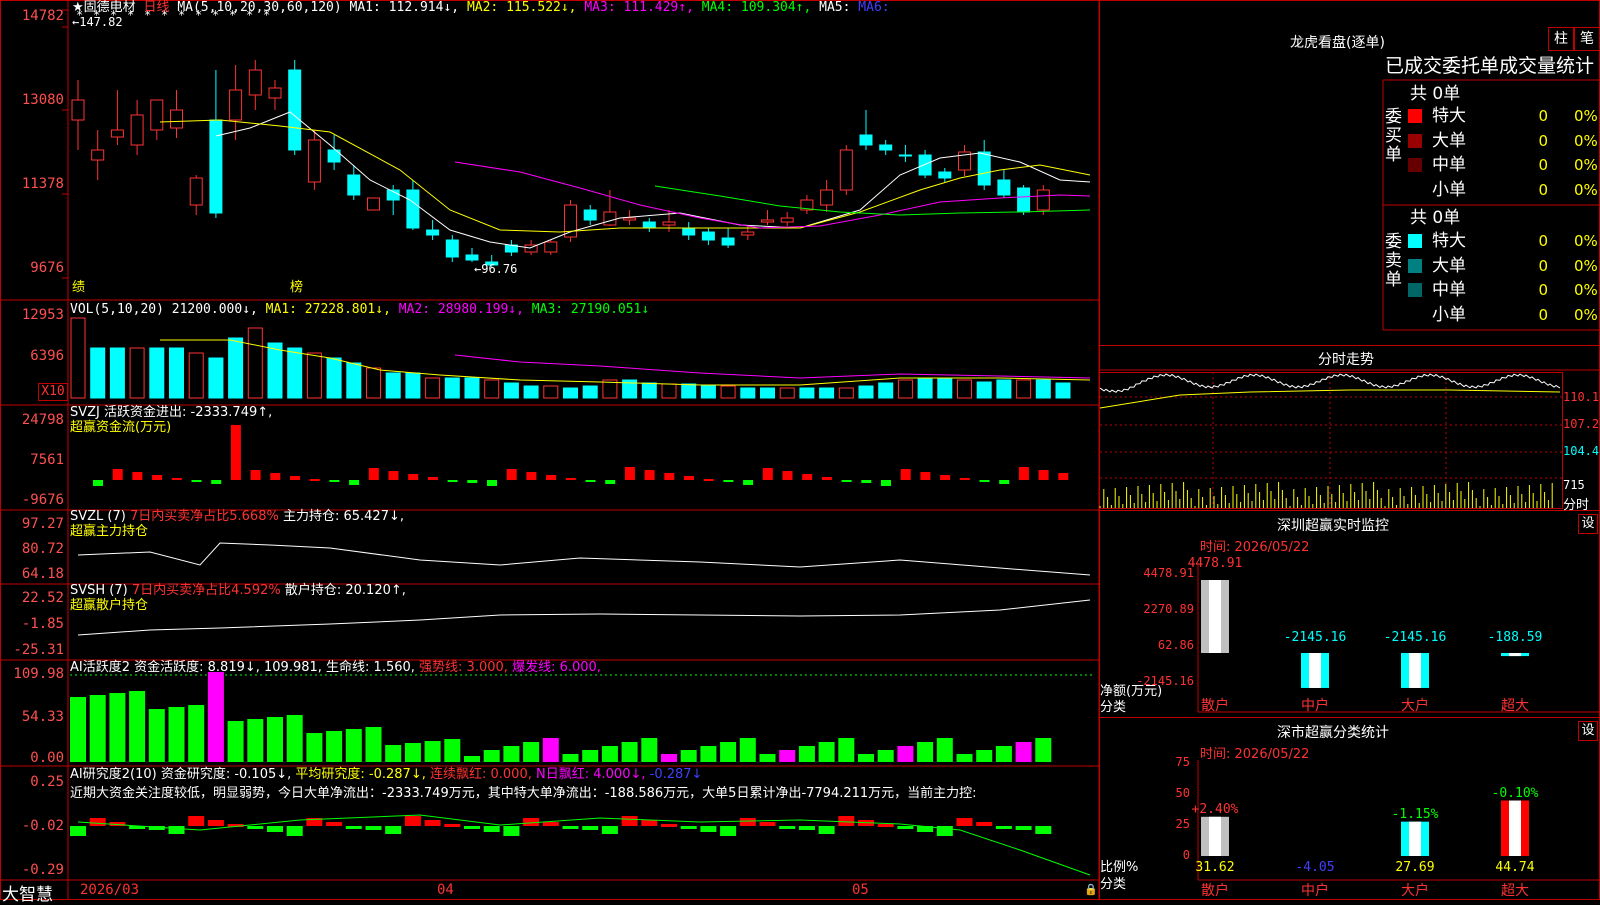  Describe the element at coordinates (1515, 793) in the screenshot. I see `class-bar-delta: -0.10%` at that location.